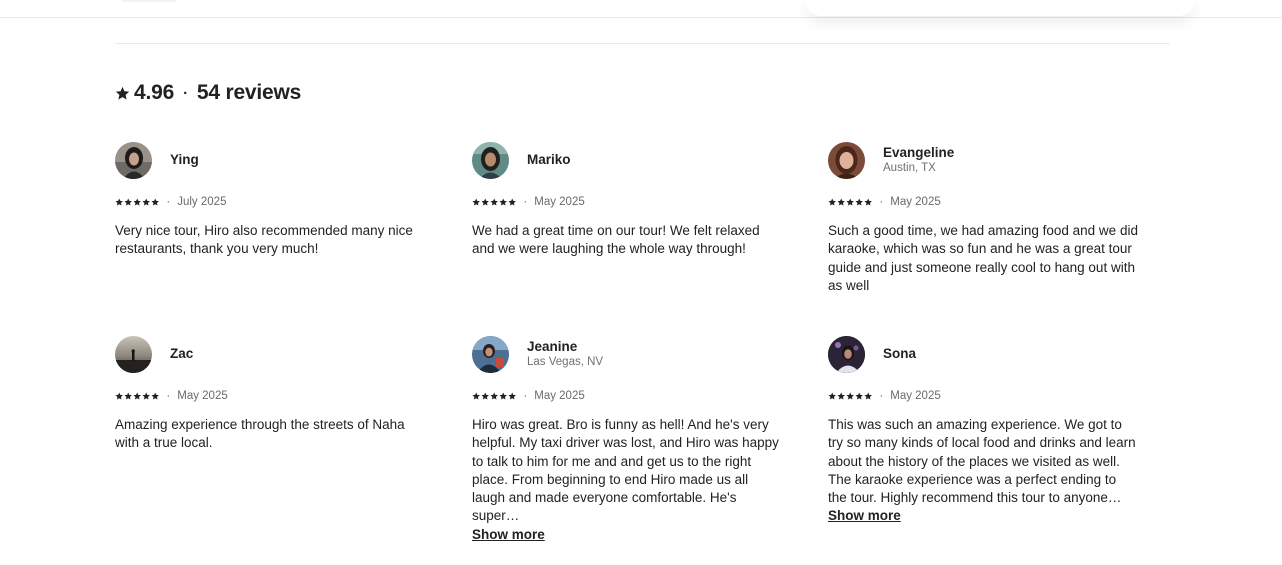 The image size is (1282, 565). What do you see at coordinates (202, 202) in the screenshot?
I see `review-date: July 2025` at bounding box center [202, 202].